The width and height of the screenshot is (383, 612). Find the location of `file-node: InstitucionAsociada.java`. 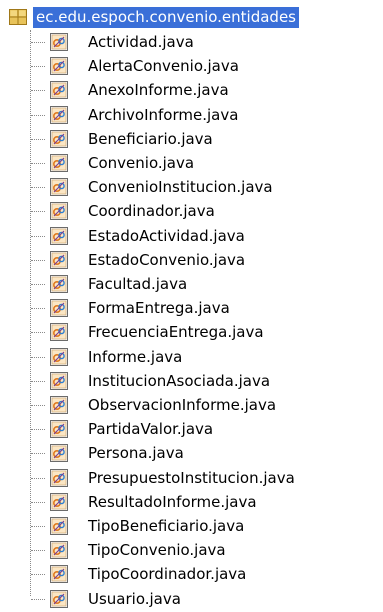

file-node: InstitucionAsociada.java is located at coordinates (191, 381).